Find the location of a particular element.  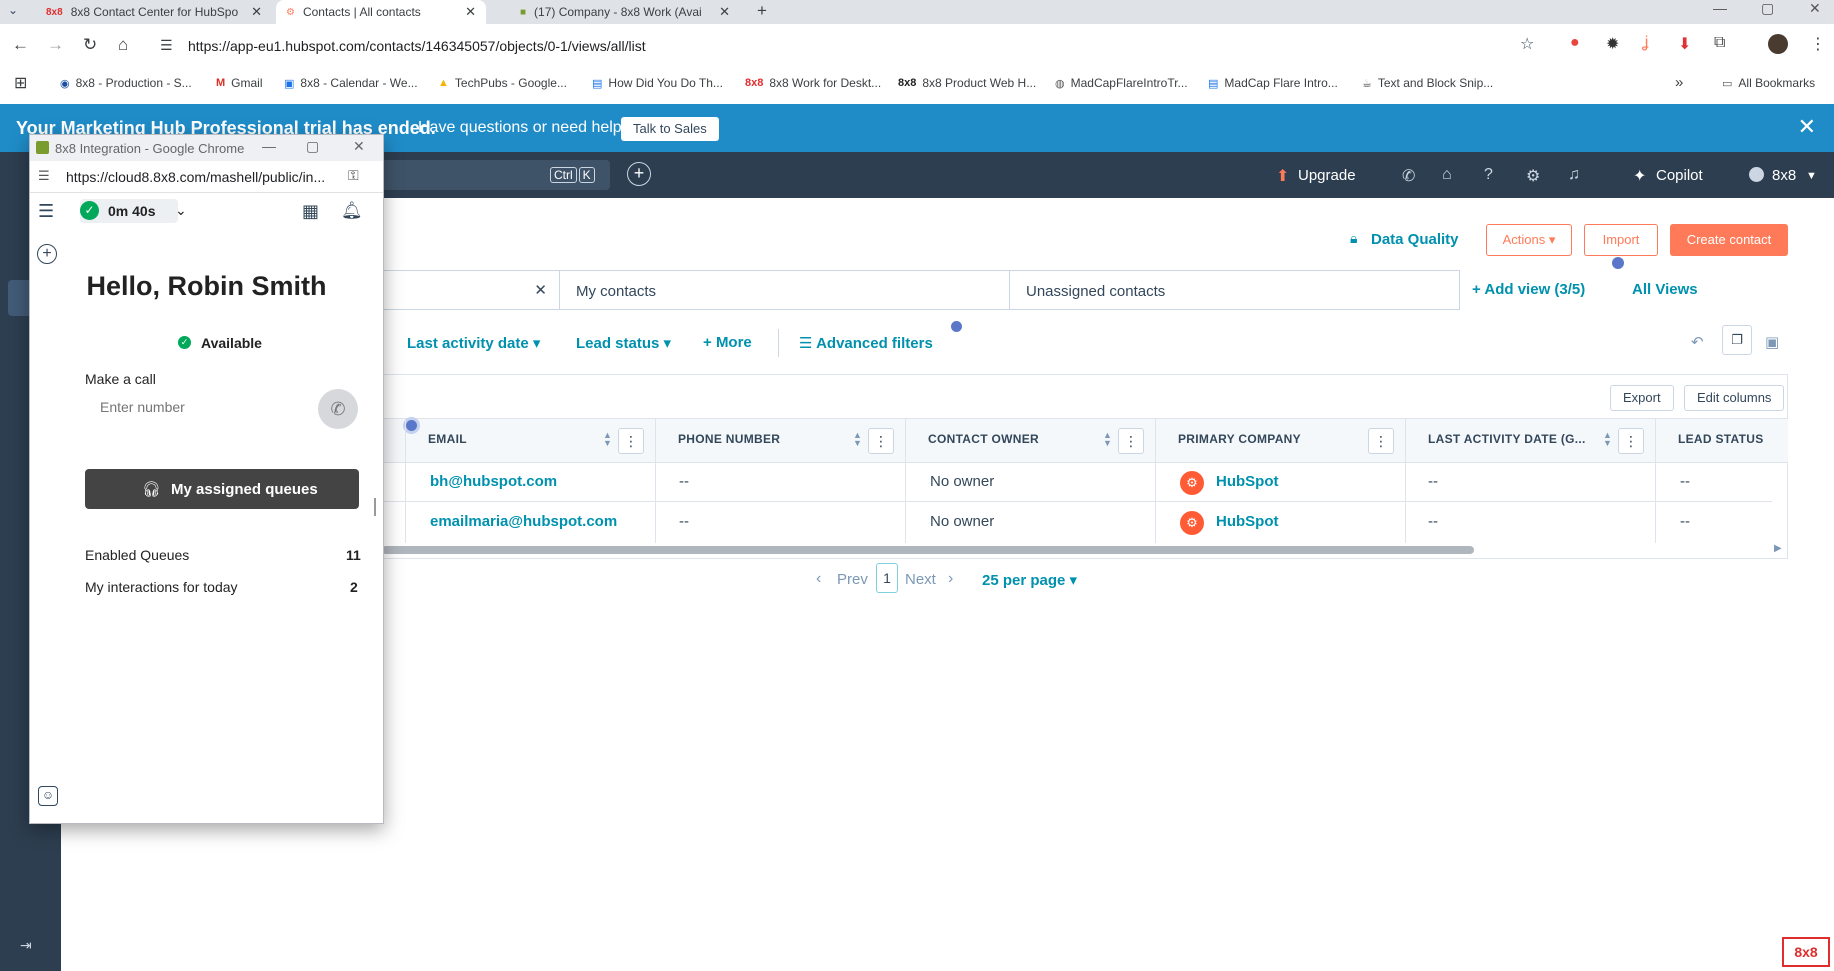

phone-number-input is located at coordinates (195, 407).